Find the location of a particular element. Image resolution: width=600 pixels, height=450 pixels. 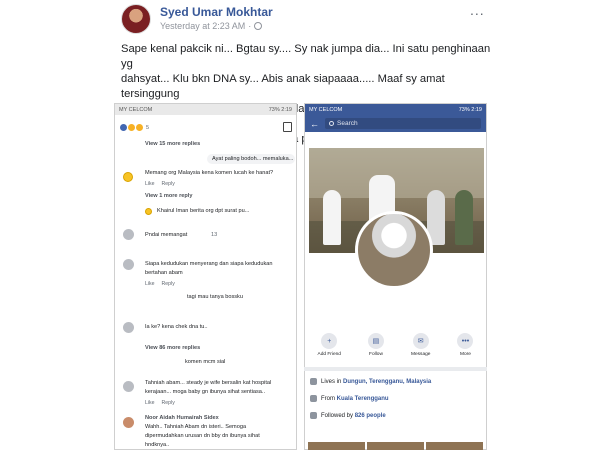

from-link: Kuala Terengganu is located at coordinates (363, 399).